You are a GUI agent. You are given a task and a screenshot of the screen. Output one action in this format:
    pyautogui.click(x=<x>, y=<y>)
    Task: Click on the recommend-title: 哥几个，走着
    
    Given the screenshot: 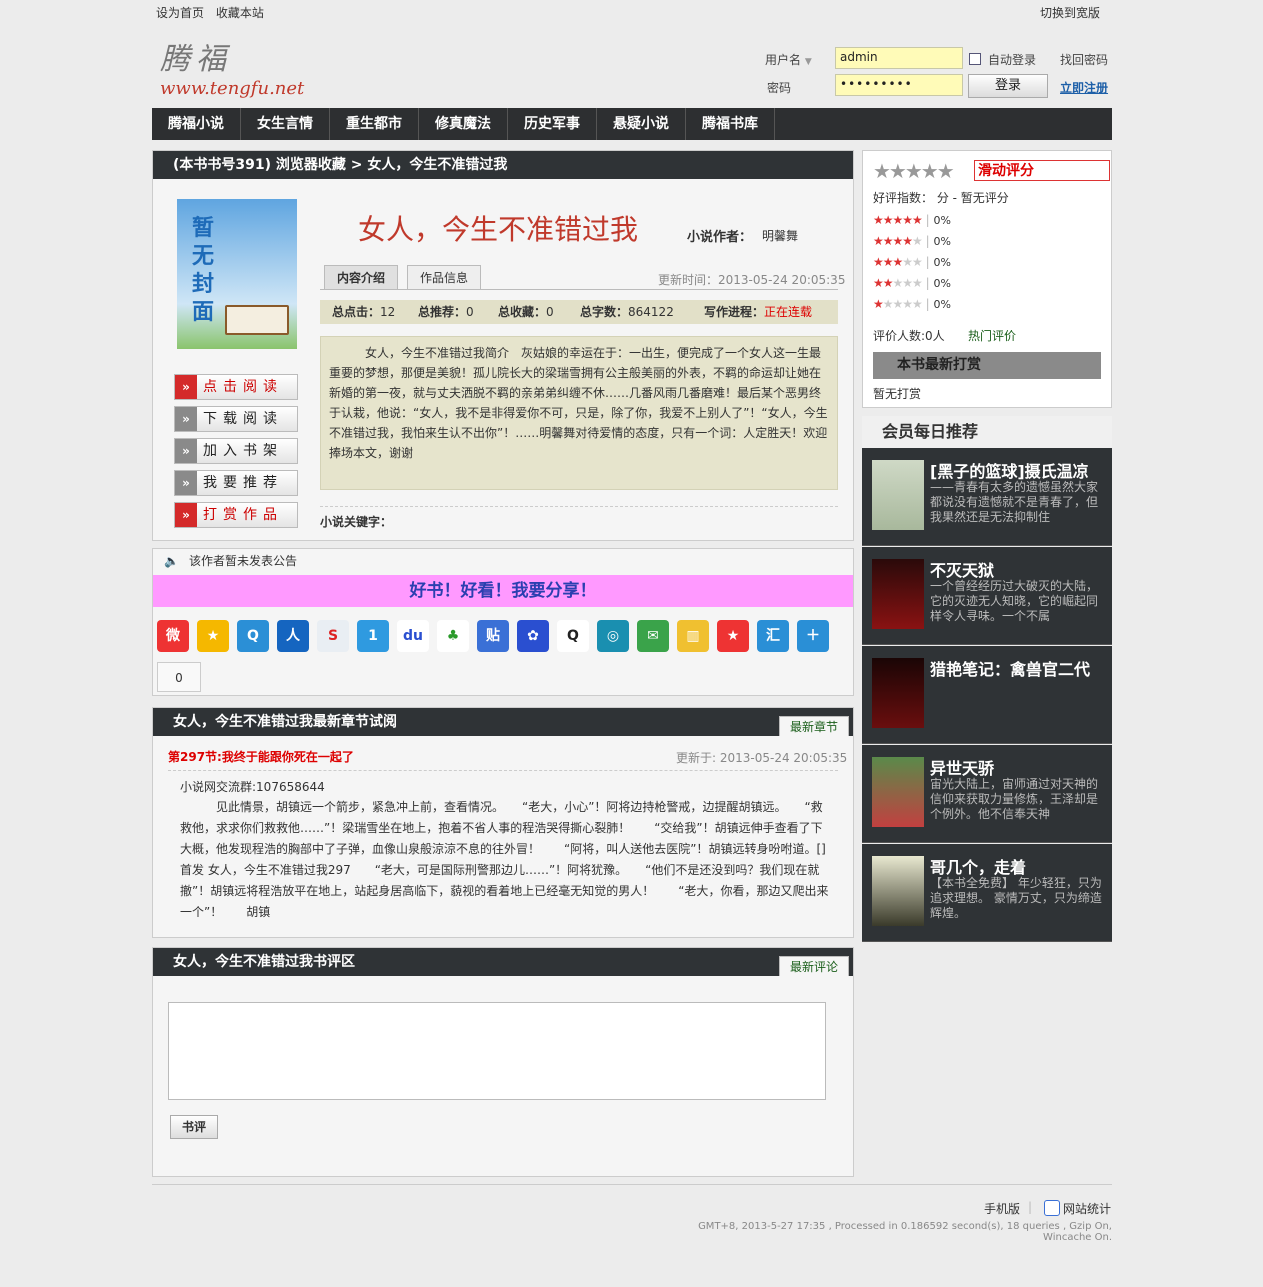 What is the action you would take?
    pyautogui.click(x=1019, y=866)
    